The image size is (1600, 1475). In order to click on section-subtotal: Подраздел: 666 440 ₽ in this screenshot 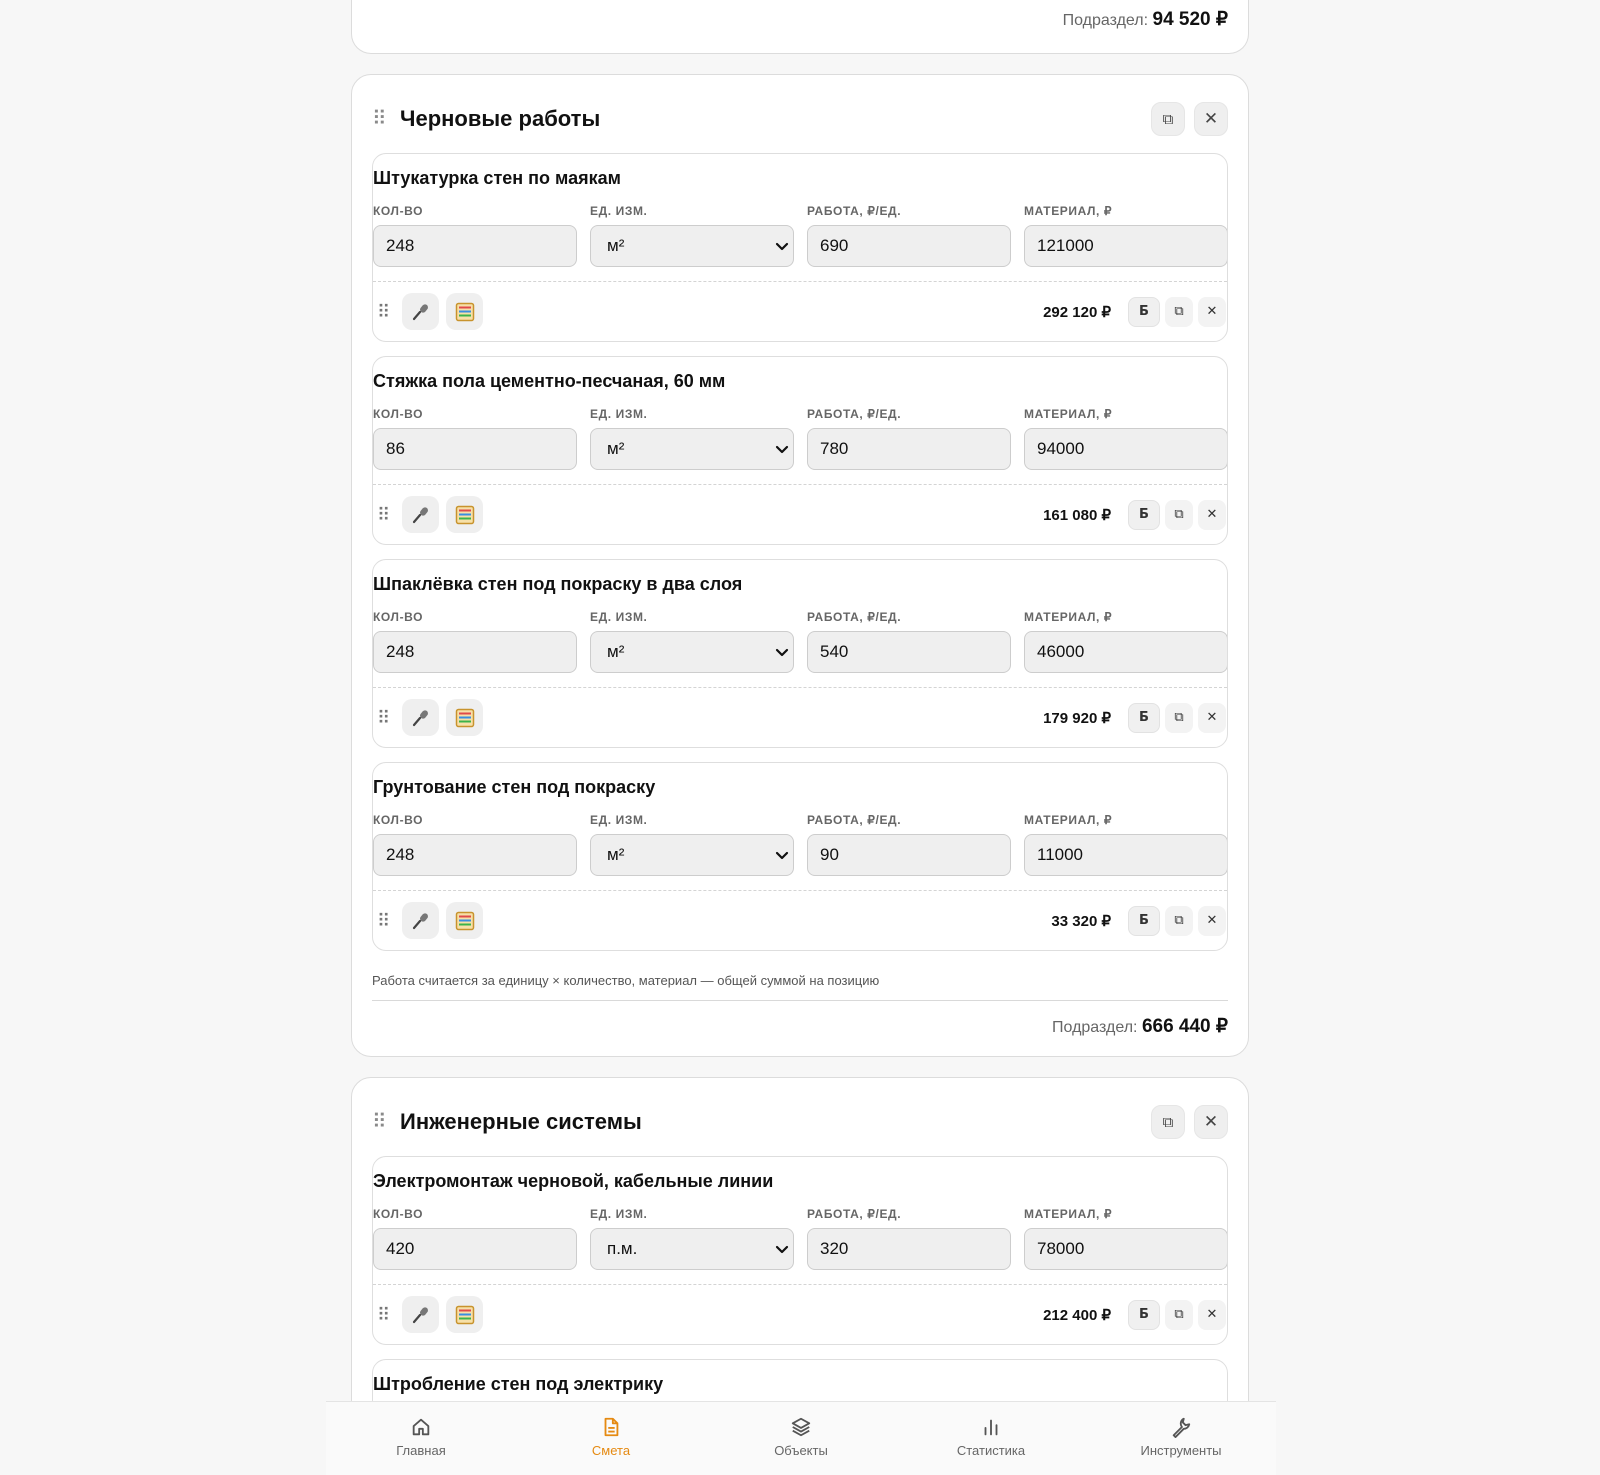, I will do `click(1140, 1026)`.